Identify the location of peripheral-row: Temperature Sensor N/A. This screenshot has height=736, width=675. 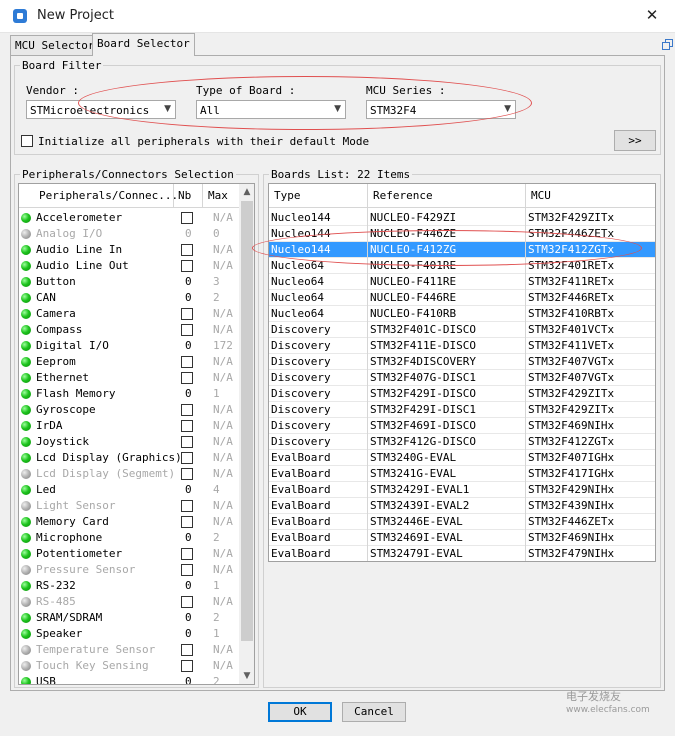
(129, 650).